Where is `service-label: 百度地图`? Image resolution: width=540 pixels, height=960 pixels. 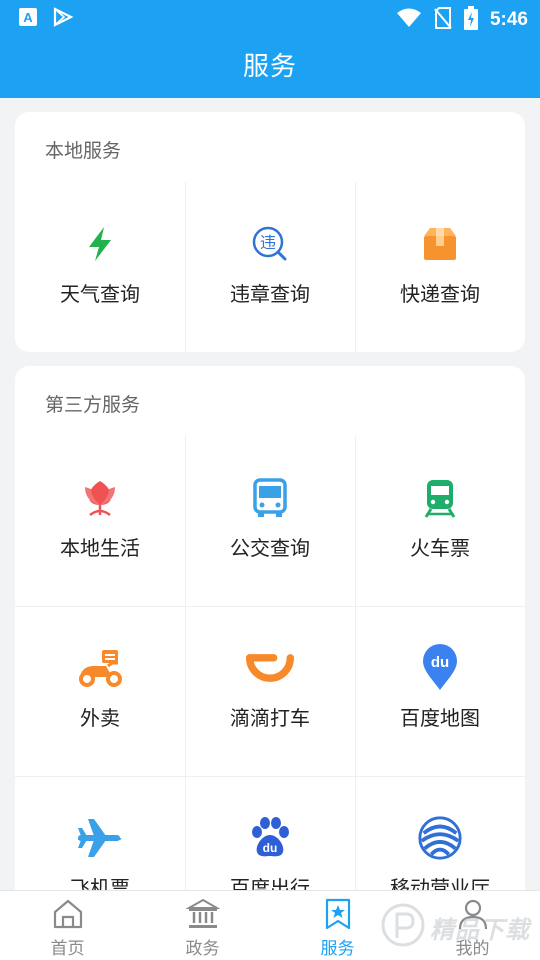
service-label: 百度地图 is located at coordinates (440, 718).